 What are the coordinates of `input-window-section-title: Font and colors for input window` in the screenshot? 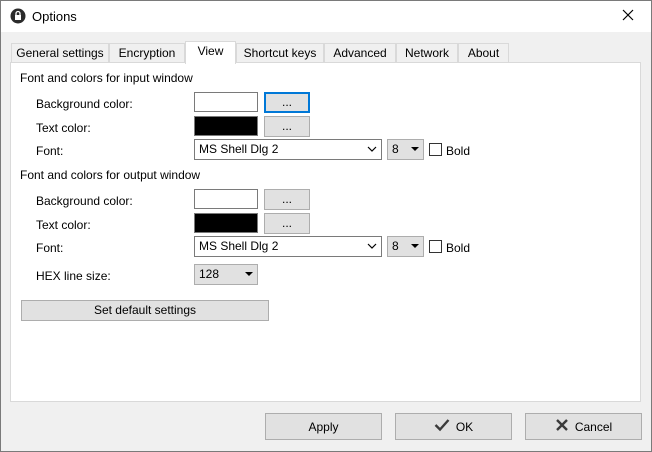 It's located at (106, 78).